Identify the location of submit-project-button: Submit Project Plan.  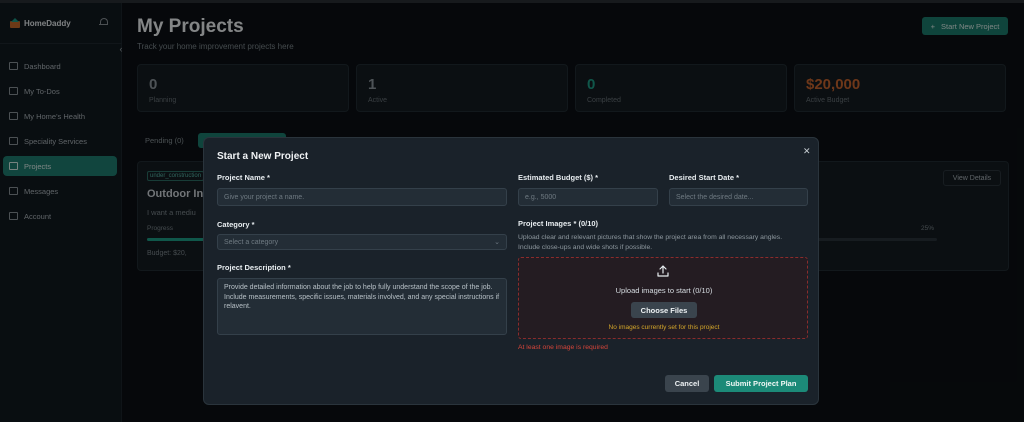
(761, 383).